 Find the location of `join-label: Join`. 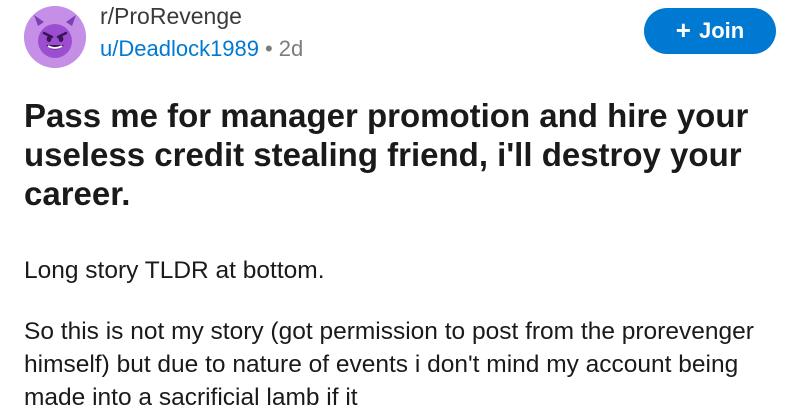

join-label: Join is located at coordinates (721, 30).